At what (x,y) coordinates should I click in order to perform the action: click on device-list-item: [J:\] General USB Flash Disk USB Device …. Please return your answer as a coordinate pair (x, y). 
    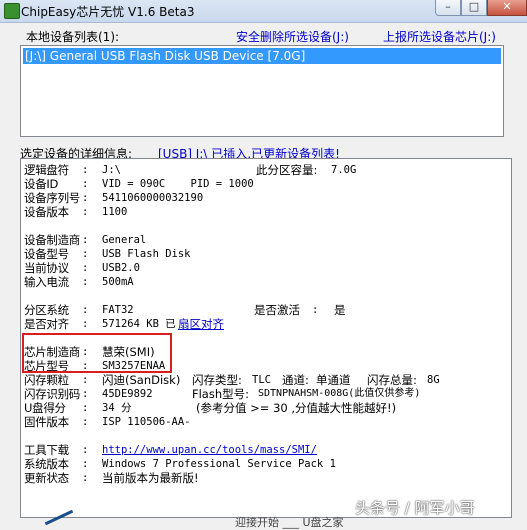
    Looking at the image, I should click on (262, 56).